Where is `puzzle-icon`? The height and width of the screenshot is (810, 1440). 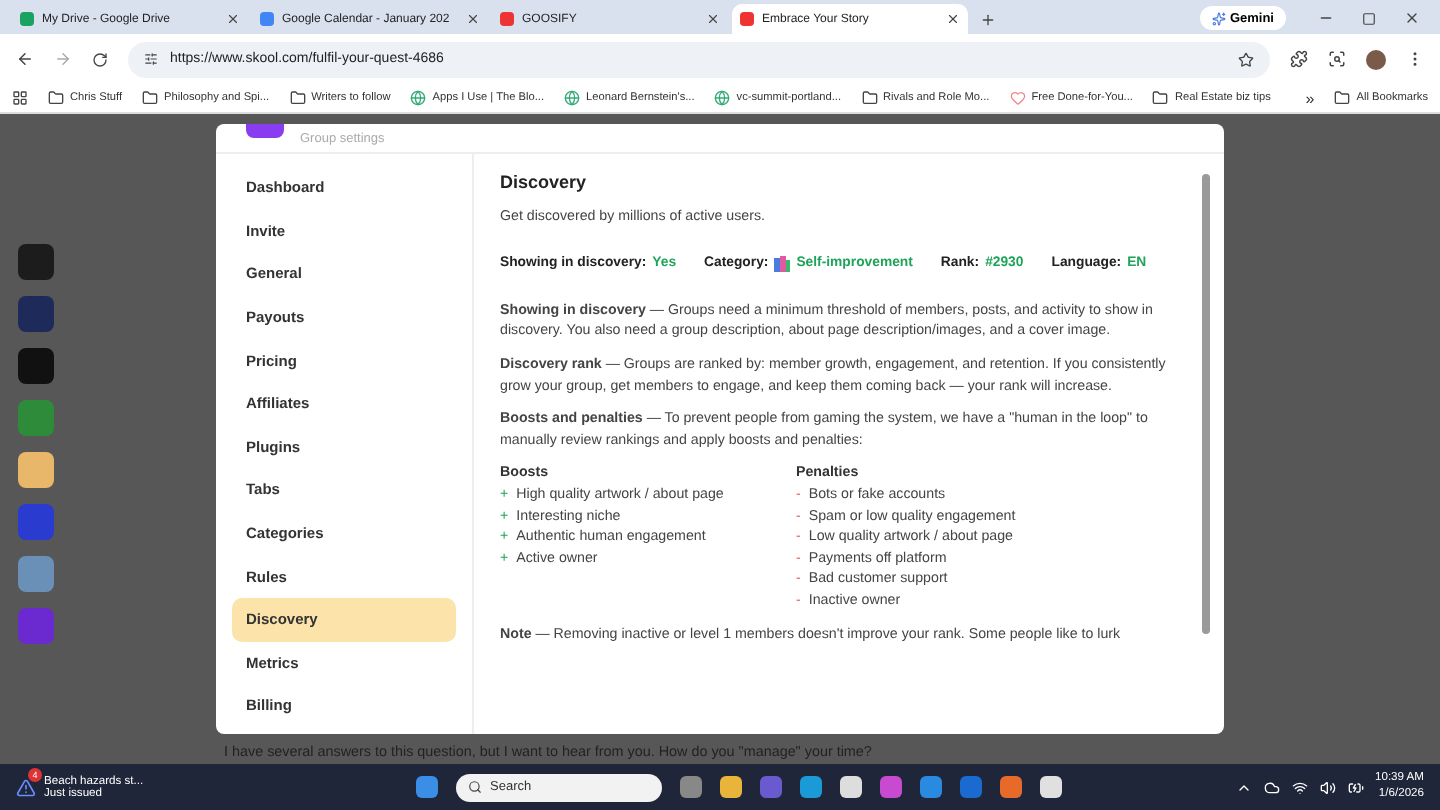
puzzle-icon is located at coordinates (1299, 59).